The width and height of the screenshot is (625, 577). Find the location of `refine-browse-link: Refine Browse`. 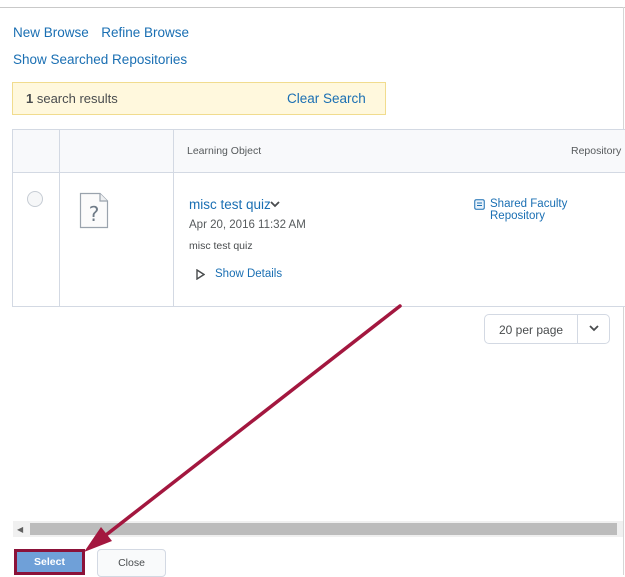

refine-browse-link: Refine Browse is located at coordinates (145, 32).